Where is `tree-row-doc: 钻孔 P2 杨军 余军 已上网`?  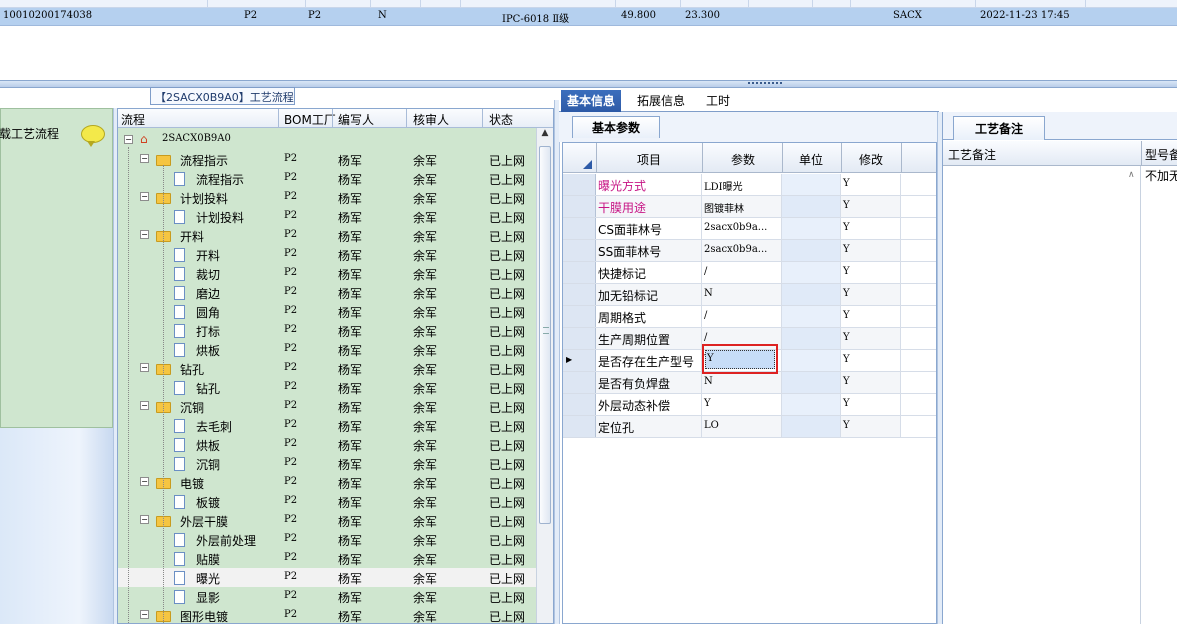
tree-row-doc: 钻孔 P2 杨军 余军 已上网 is located at coordinates (327, 387).